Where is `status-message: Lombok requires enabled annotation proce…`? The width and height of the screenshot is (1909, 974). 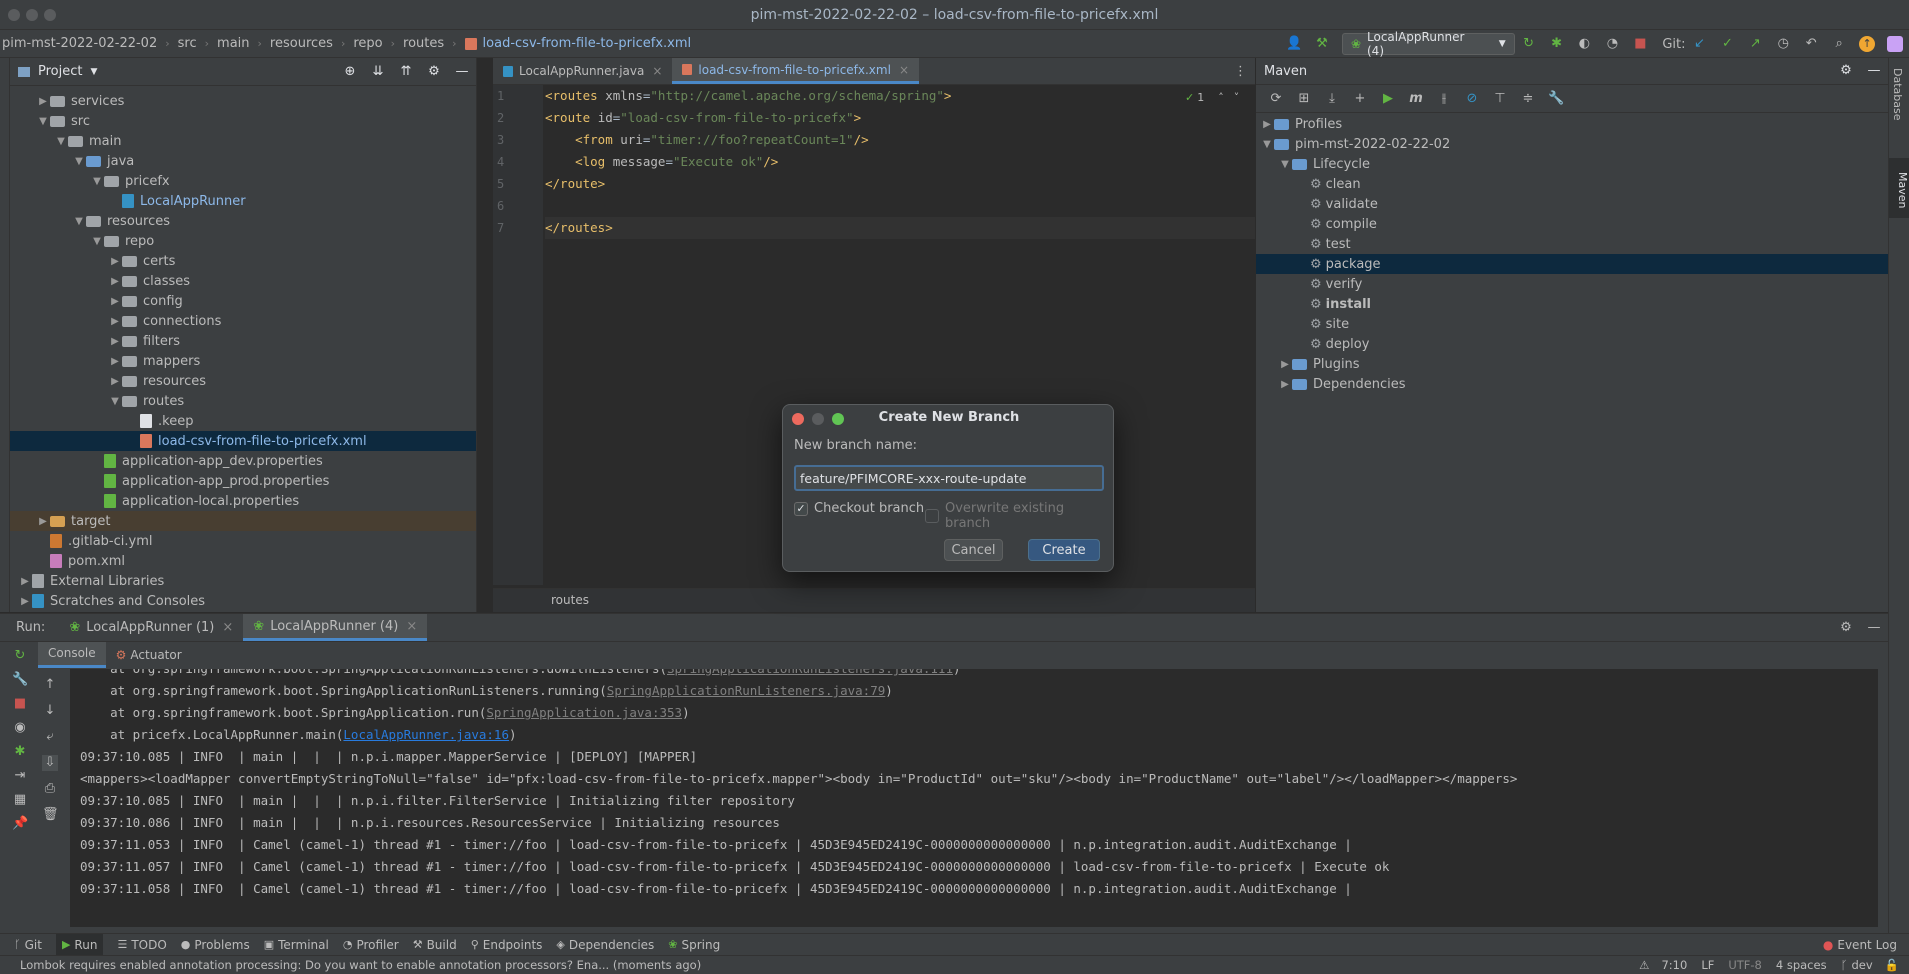 status-message: Lombok requires enabled annotation proce… is located at coordinates (360, 965).